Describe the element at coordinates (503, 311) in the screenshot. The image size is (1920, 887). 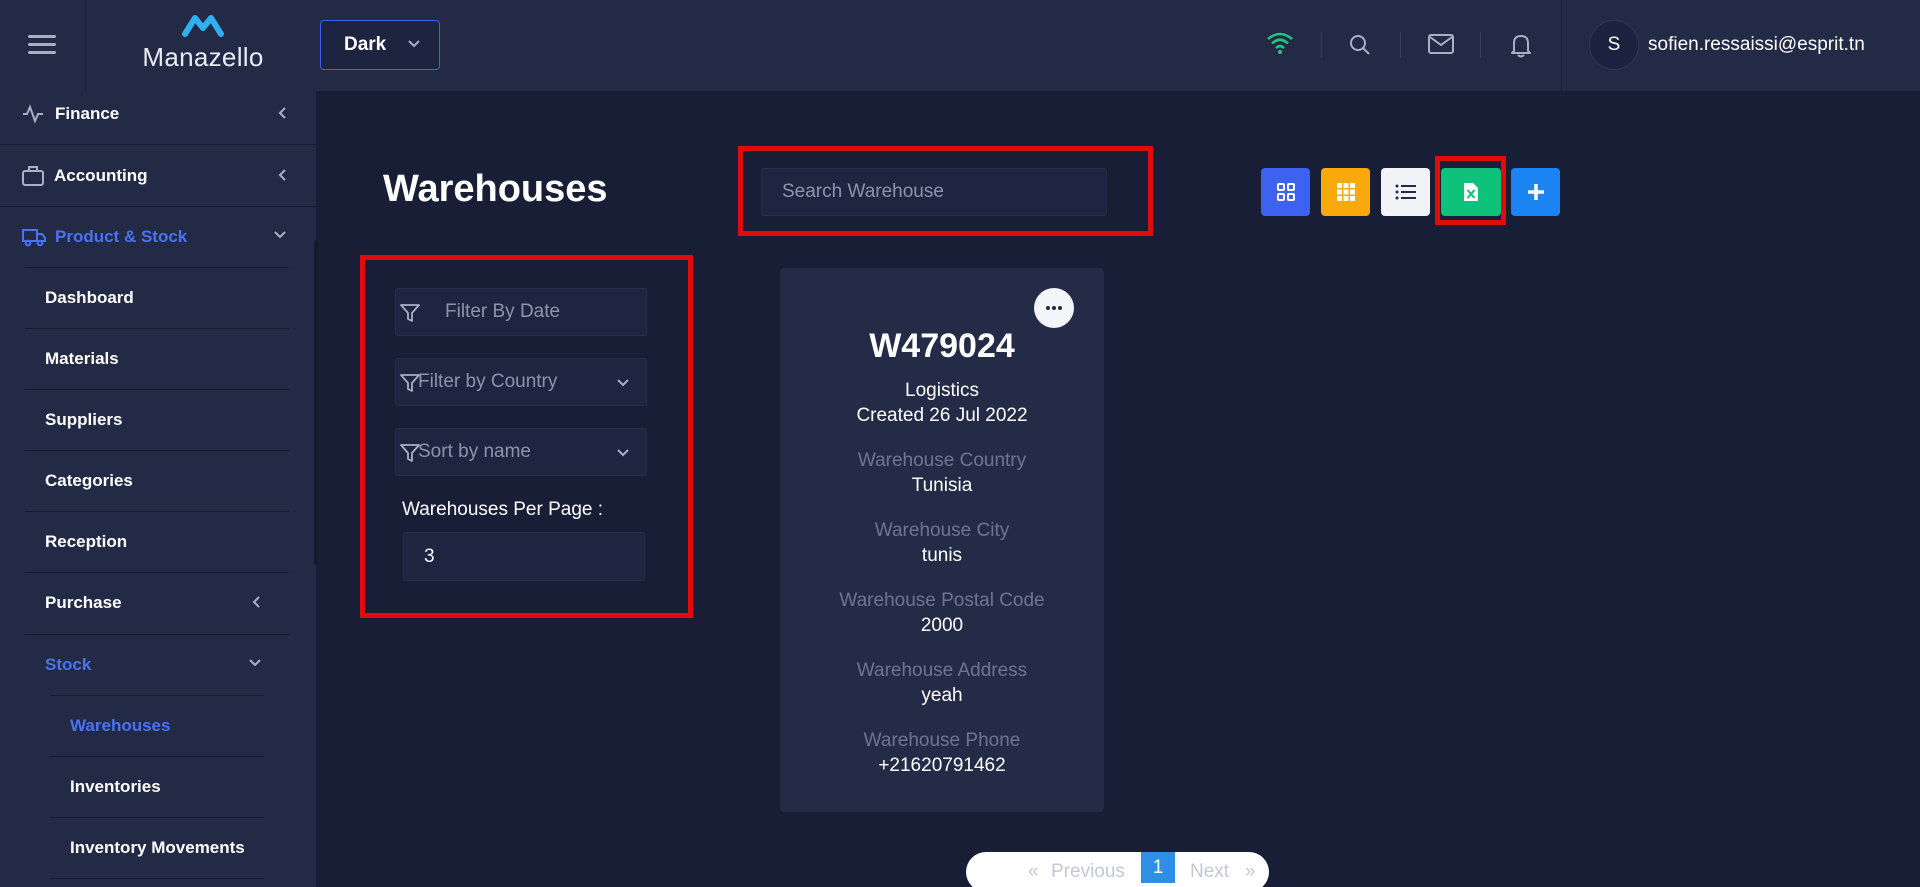
I see `filter-date-placeholder: Filter By Date` at that location.